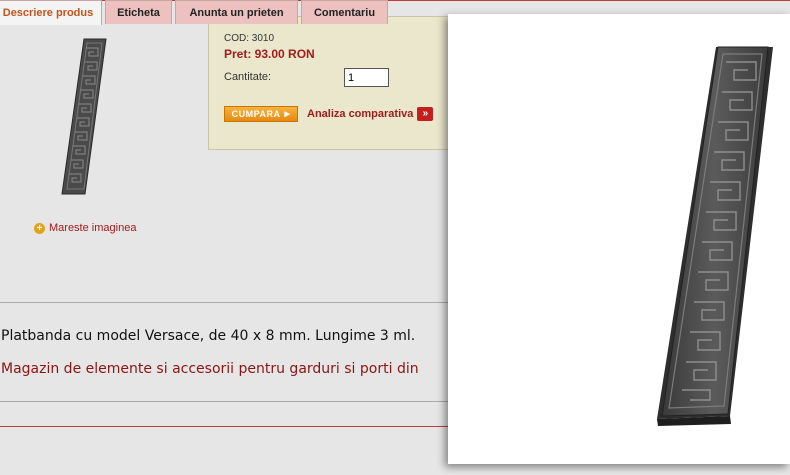 Image resolution: width=790 pixels, height=475 pixels. Describe the element at coordinates (249, 38) in the screenshot. I see `product-code: COD: 3010` at that location.